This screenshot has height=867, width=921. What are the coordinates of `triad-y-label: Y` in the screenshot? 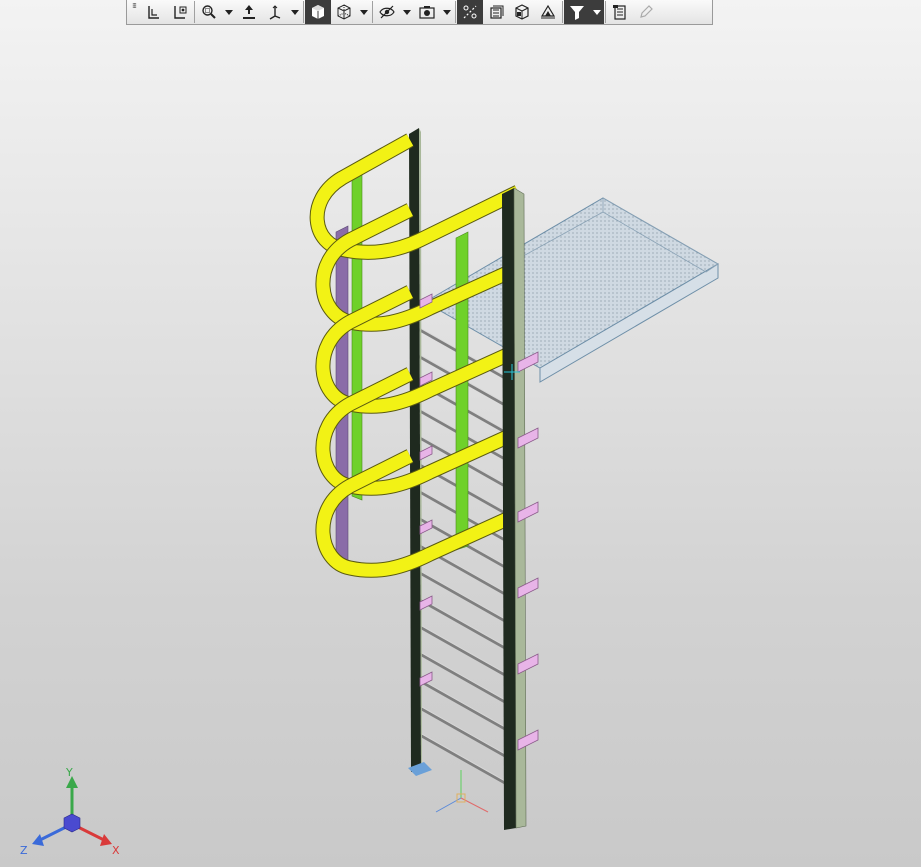 It's located at (69, 772).